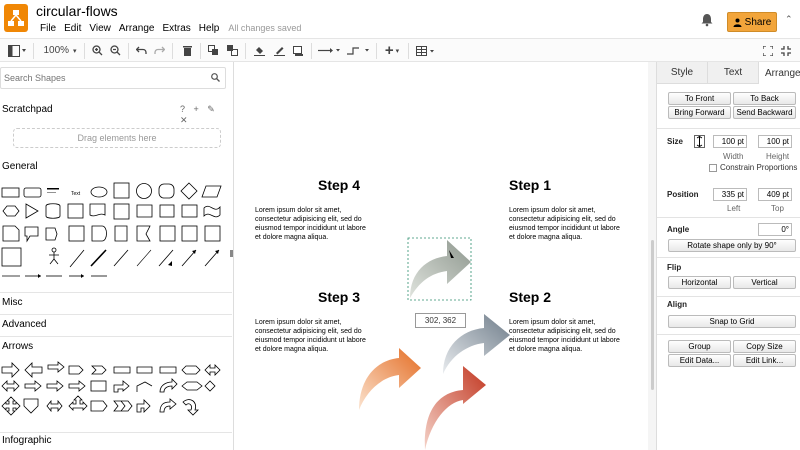 This screenshot has width=800, height=450. I want to click on position-label: Position, so click(683, 194).